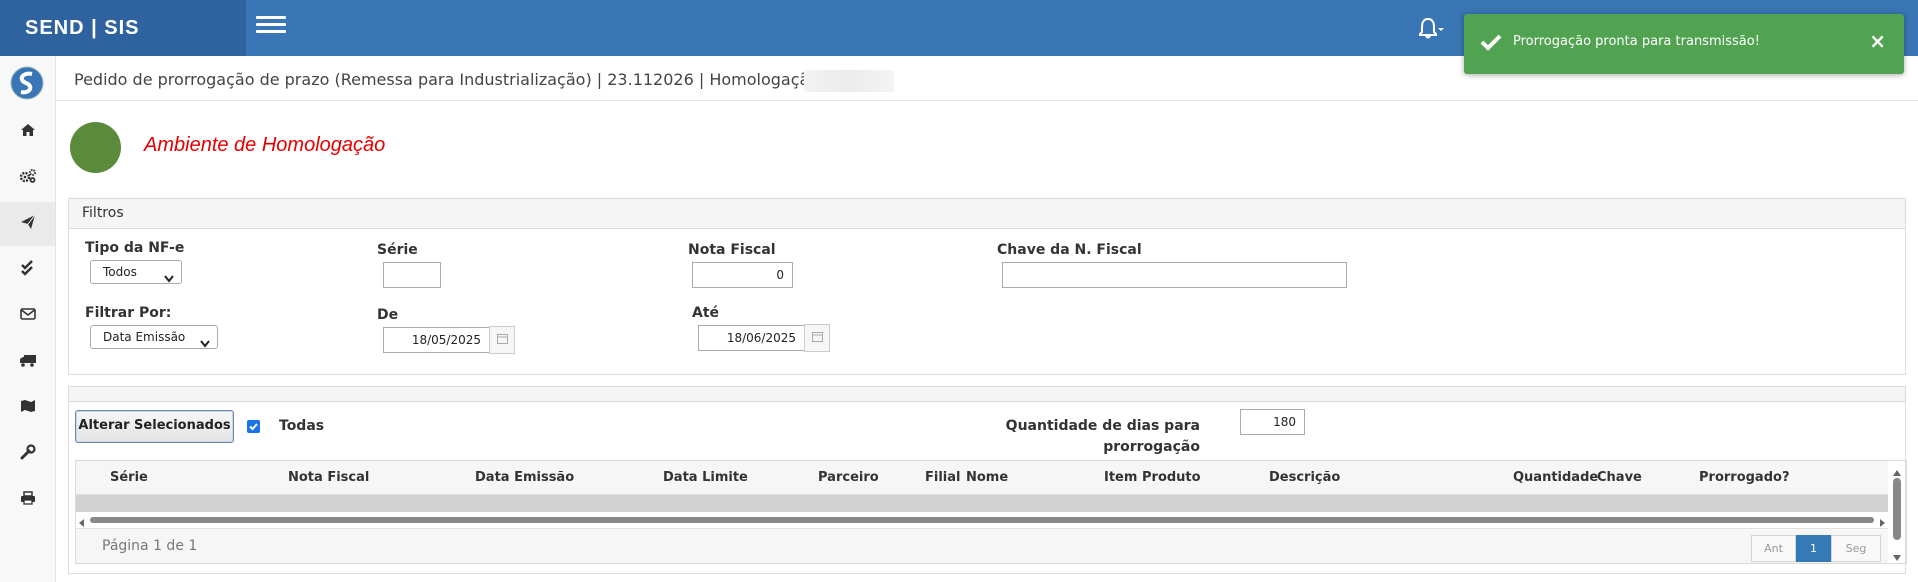 This screenshot has height=582, width=1918. What do you see at coordinates (1636, 41) in the screenshot?
I see `toast-message: Prorrogação pronta para transmissão!` at bounding box center [1636, 41].